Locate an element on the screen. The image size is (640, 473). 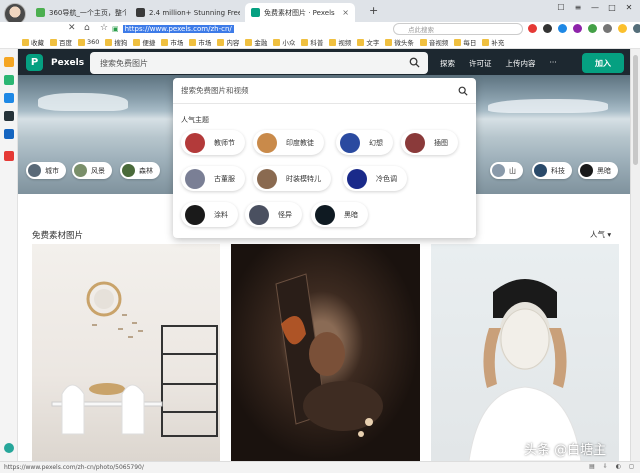
chip-landscape: 风景 is located at coordinates (92, 170).